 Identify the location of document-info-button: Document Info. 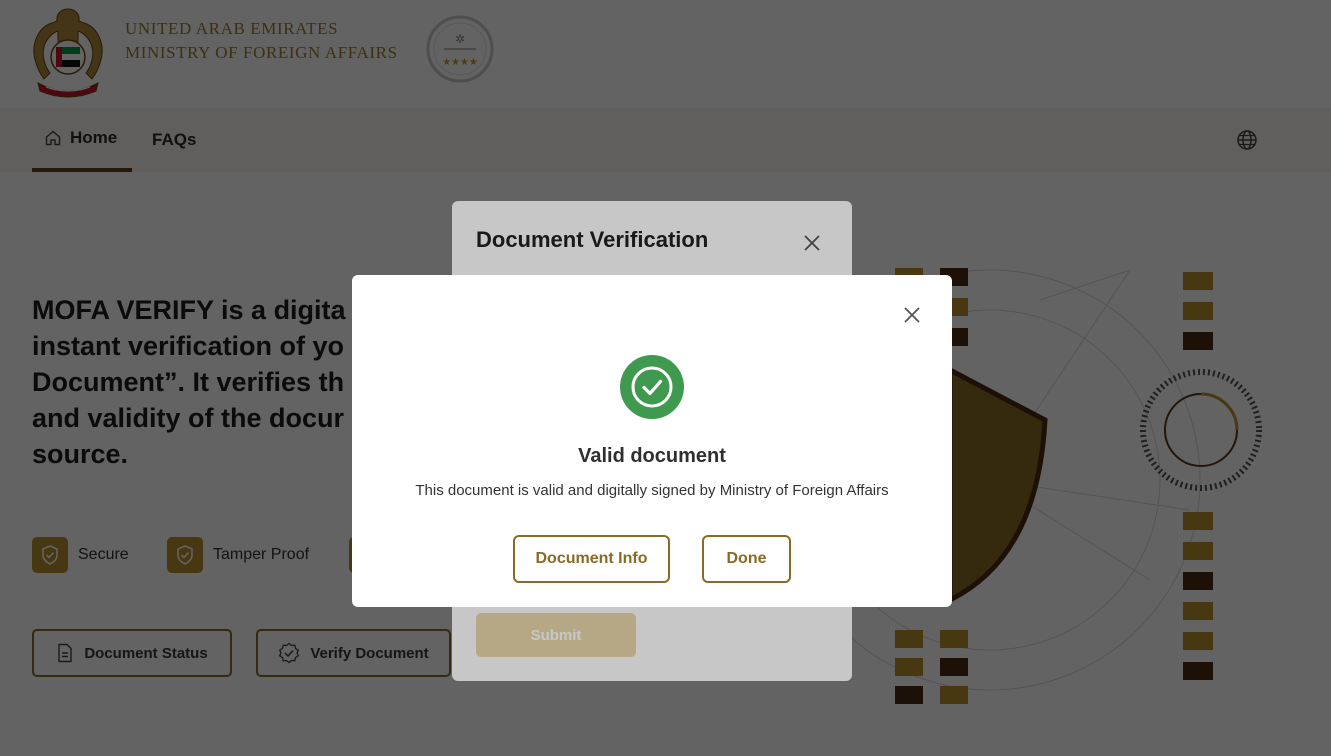
(591, 559).